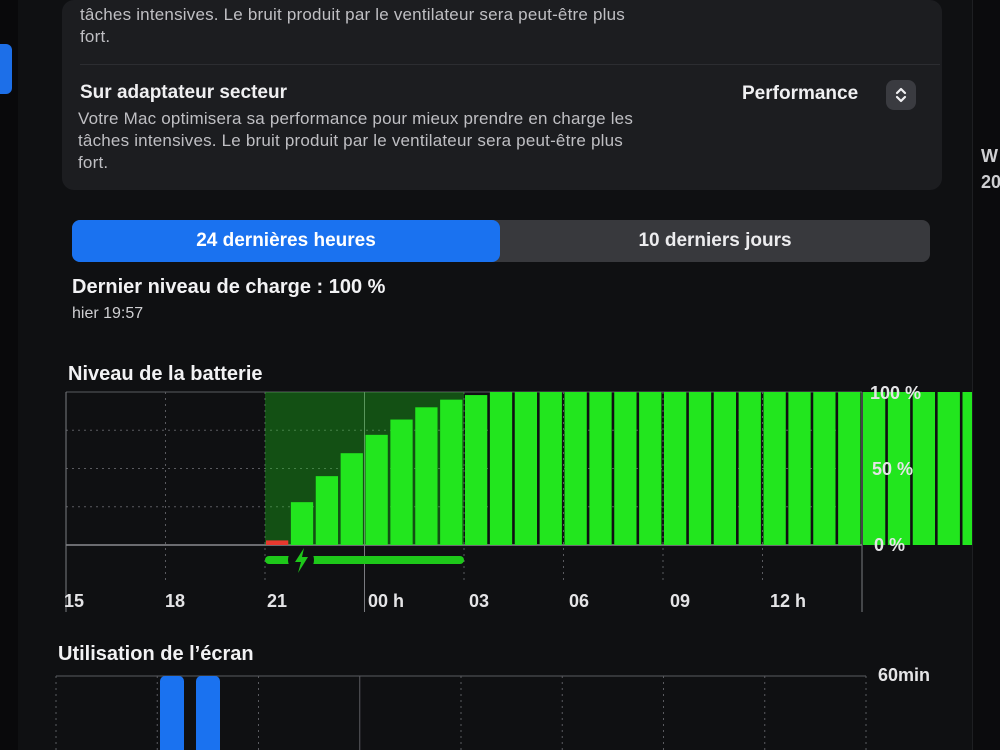 This screenshot has height=750, width=1000. I want to click on battery-y-tick: 0 %, so click(890, 545).